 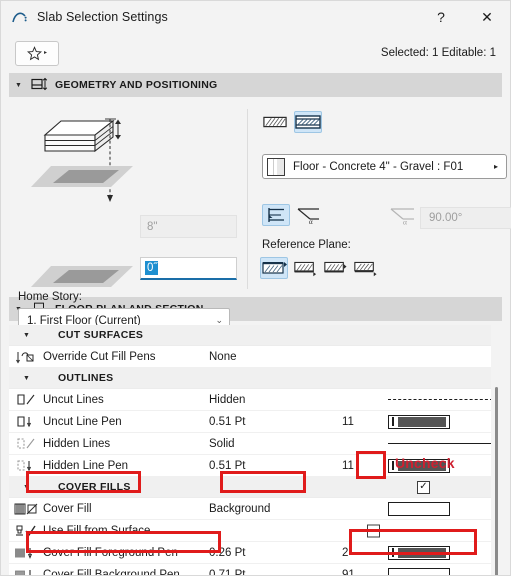 I want to click on row-value: Background, so click(x=240, y=508).